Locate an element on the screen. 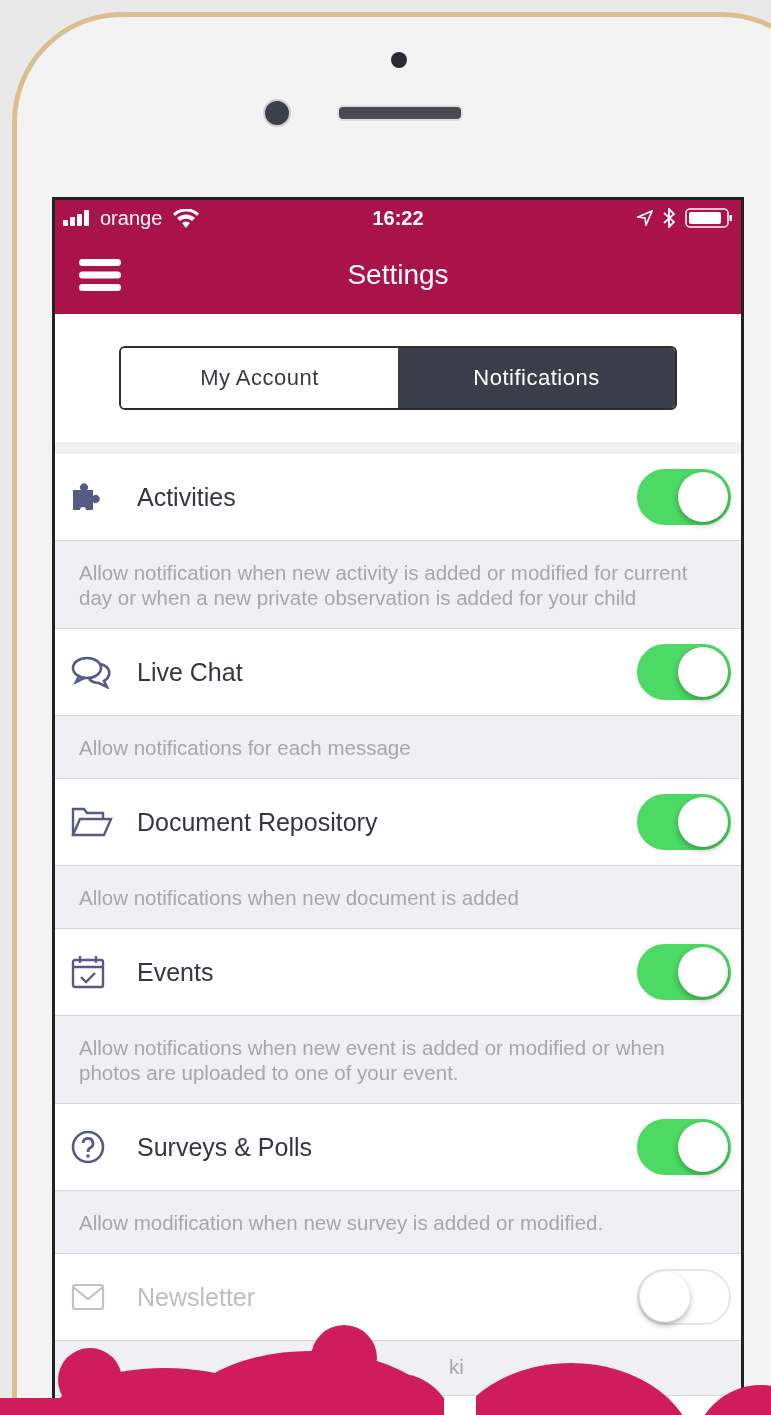 The image size is (771, 1415). clock-time: 16:22 is located at coordinates (398, 218).